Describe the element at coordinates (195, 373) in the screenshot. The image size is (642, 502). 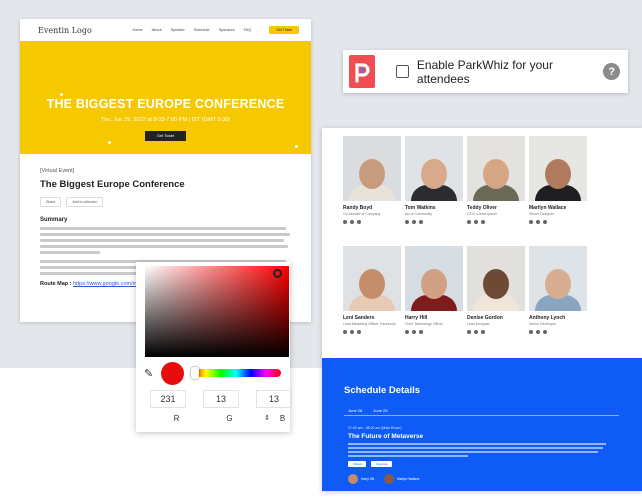
I see `hue-handle` at that location.